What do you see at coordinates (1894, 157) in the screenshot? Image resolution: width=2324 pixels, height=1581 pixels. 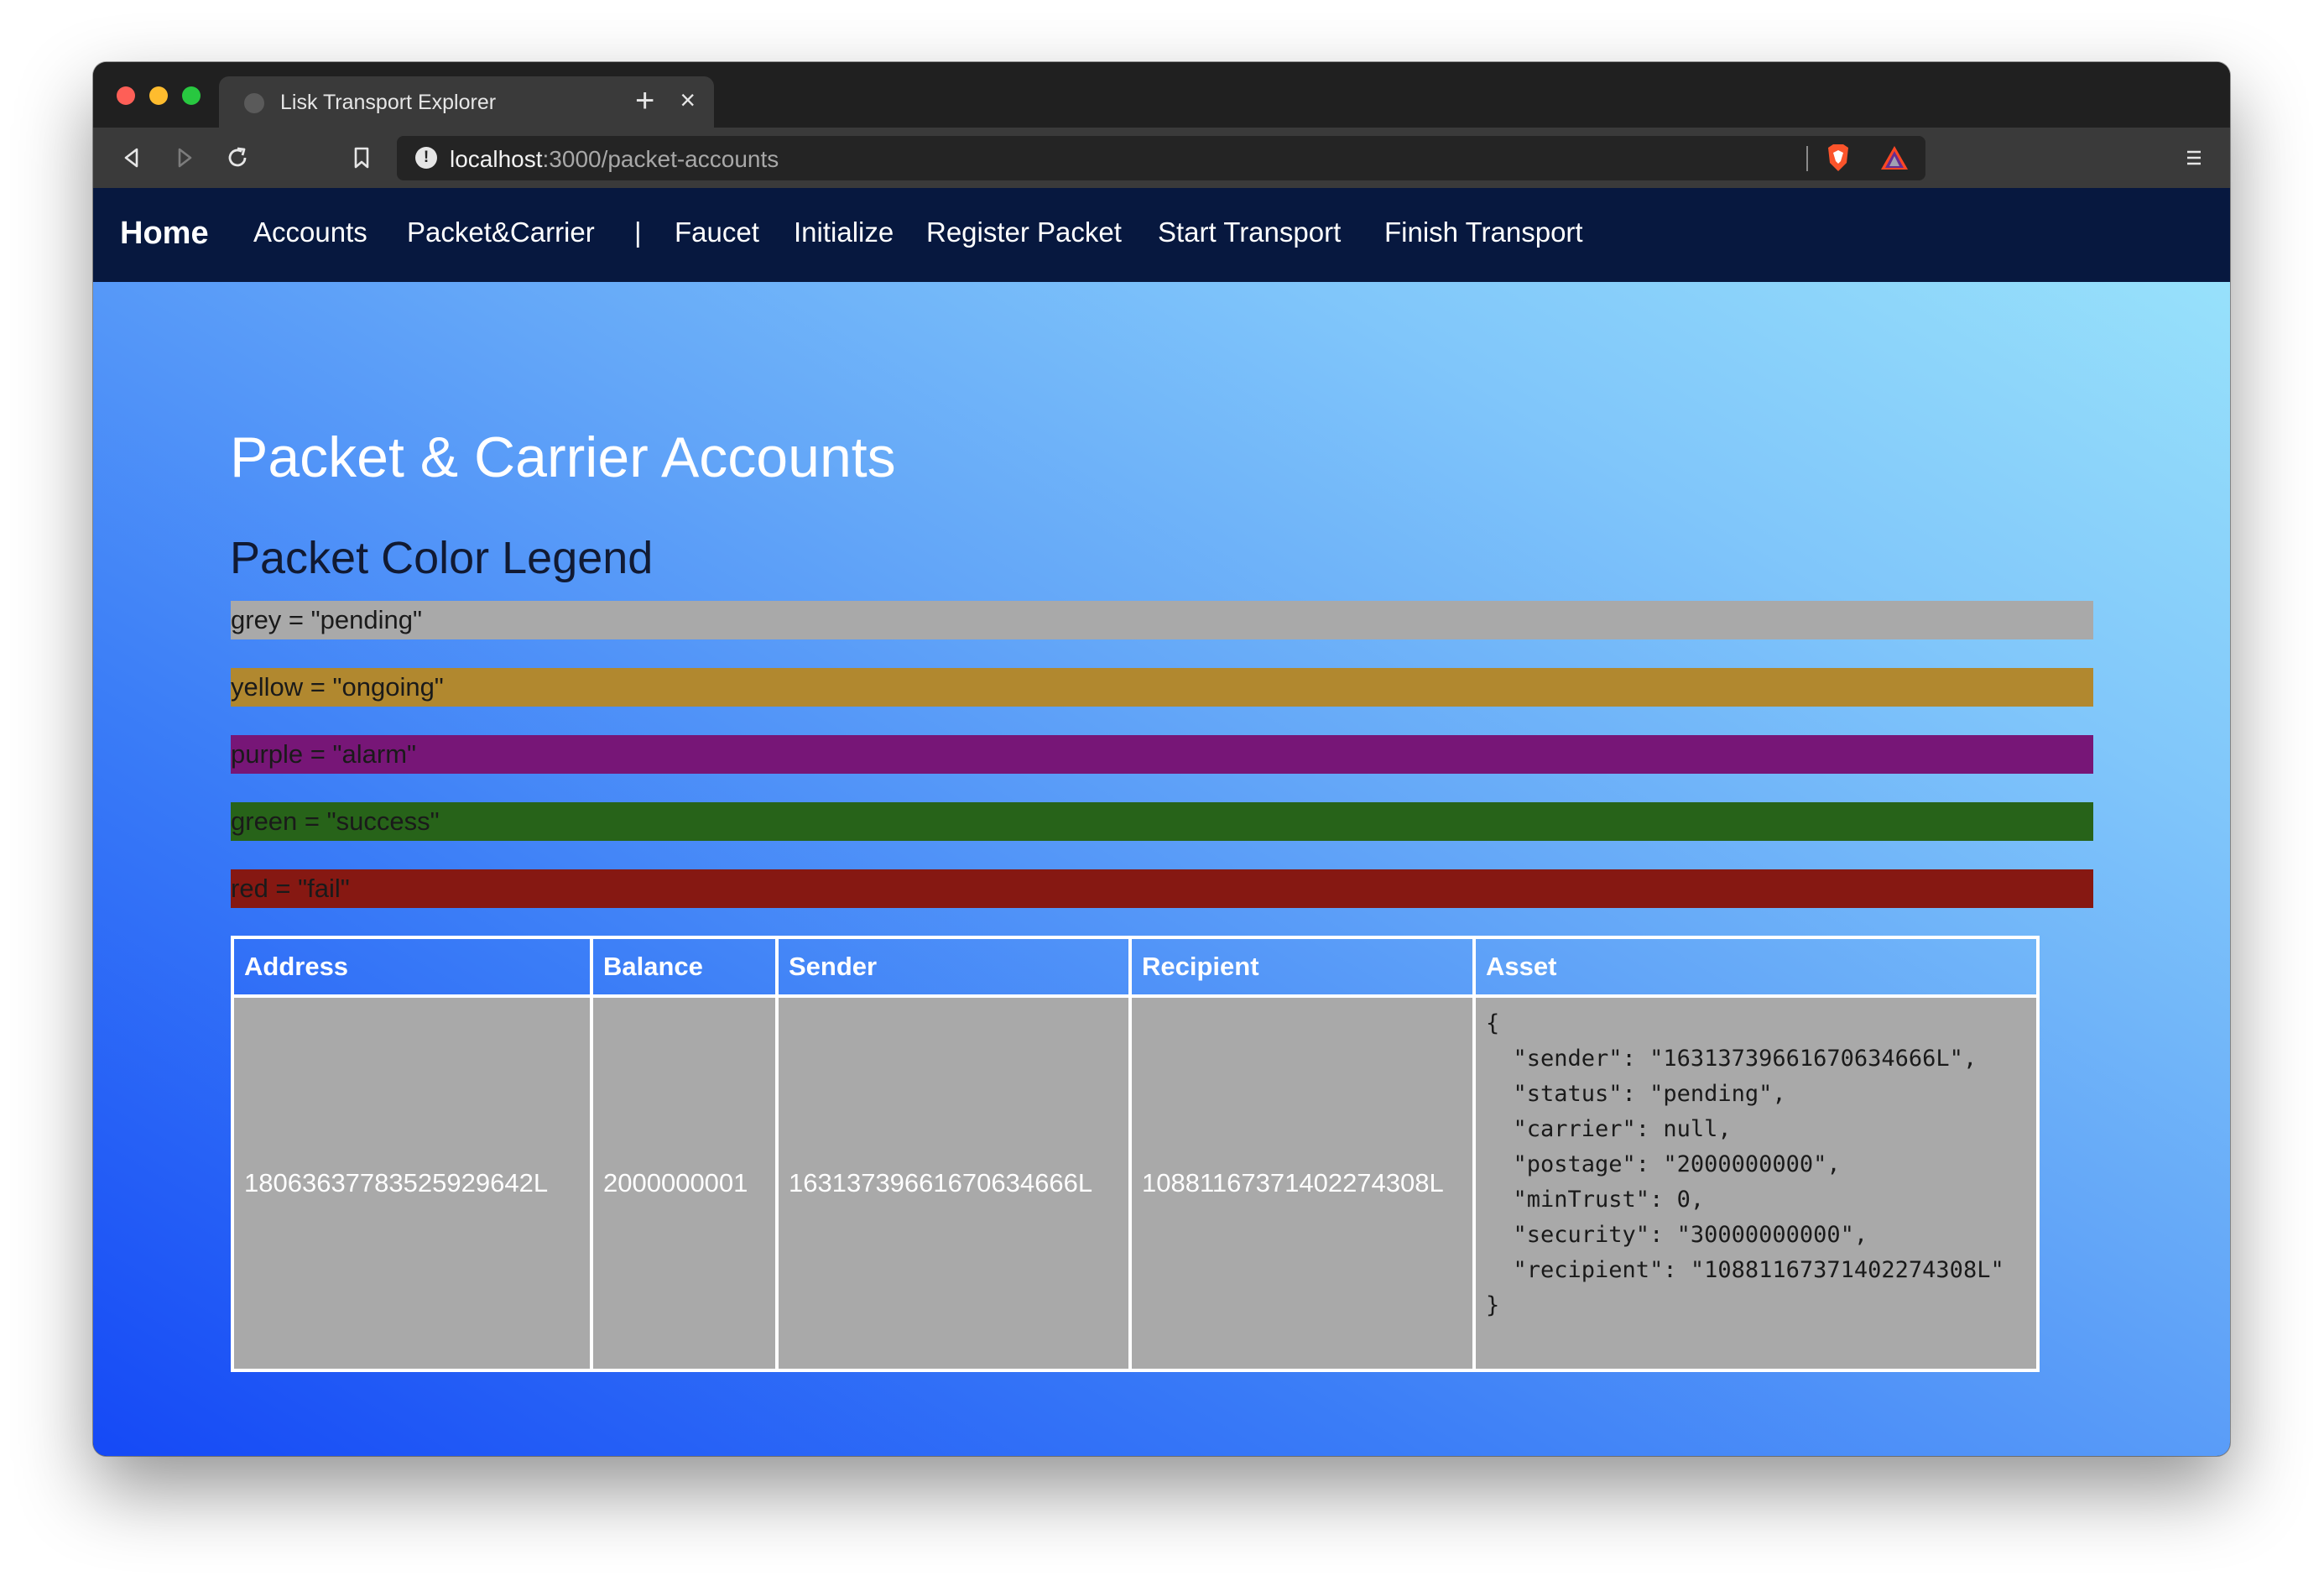 I see `brave-rewards-icon` at bounding box center [1894, 157].